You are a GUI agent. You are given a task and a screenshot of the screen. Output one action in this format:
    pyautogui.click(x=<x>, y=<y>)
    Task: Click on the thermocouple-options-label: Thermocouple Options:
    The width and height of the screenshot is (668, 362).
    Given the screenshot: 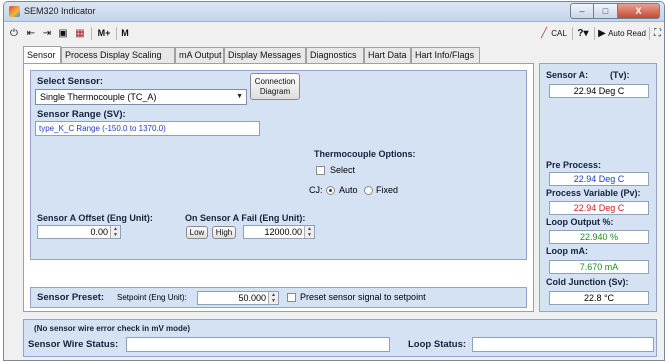 What is the action you would take?
    pyautogui.click(x=365, y=154)
    